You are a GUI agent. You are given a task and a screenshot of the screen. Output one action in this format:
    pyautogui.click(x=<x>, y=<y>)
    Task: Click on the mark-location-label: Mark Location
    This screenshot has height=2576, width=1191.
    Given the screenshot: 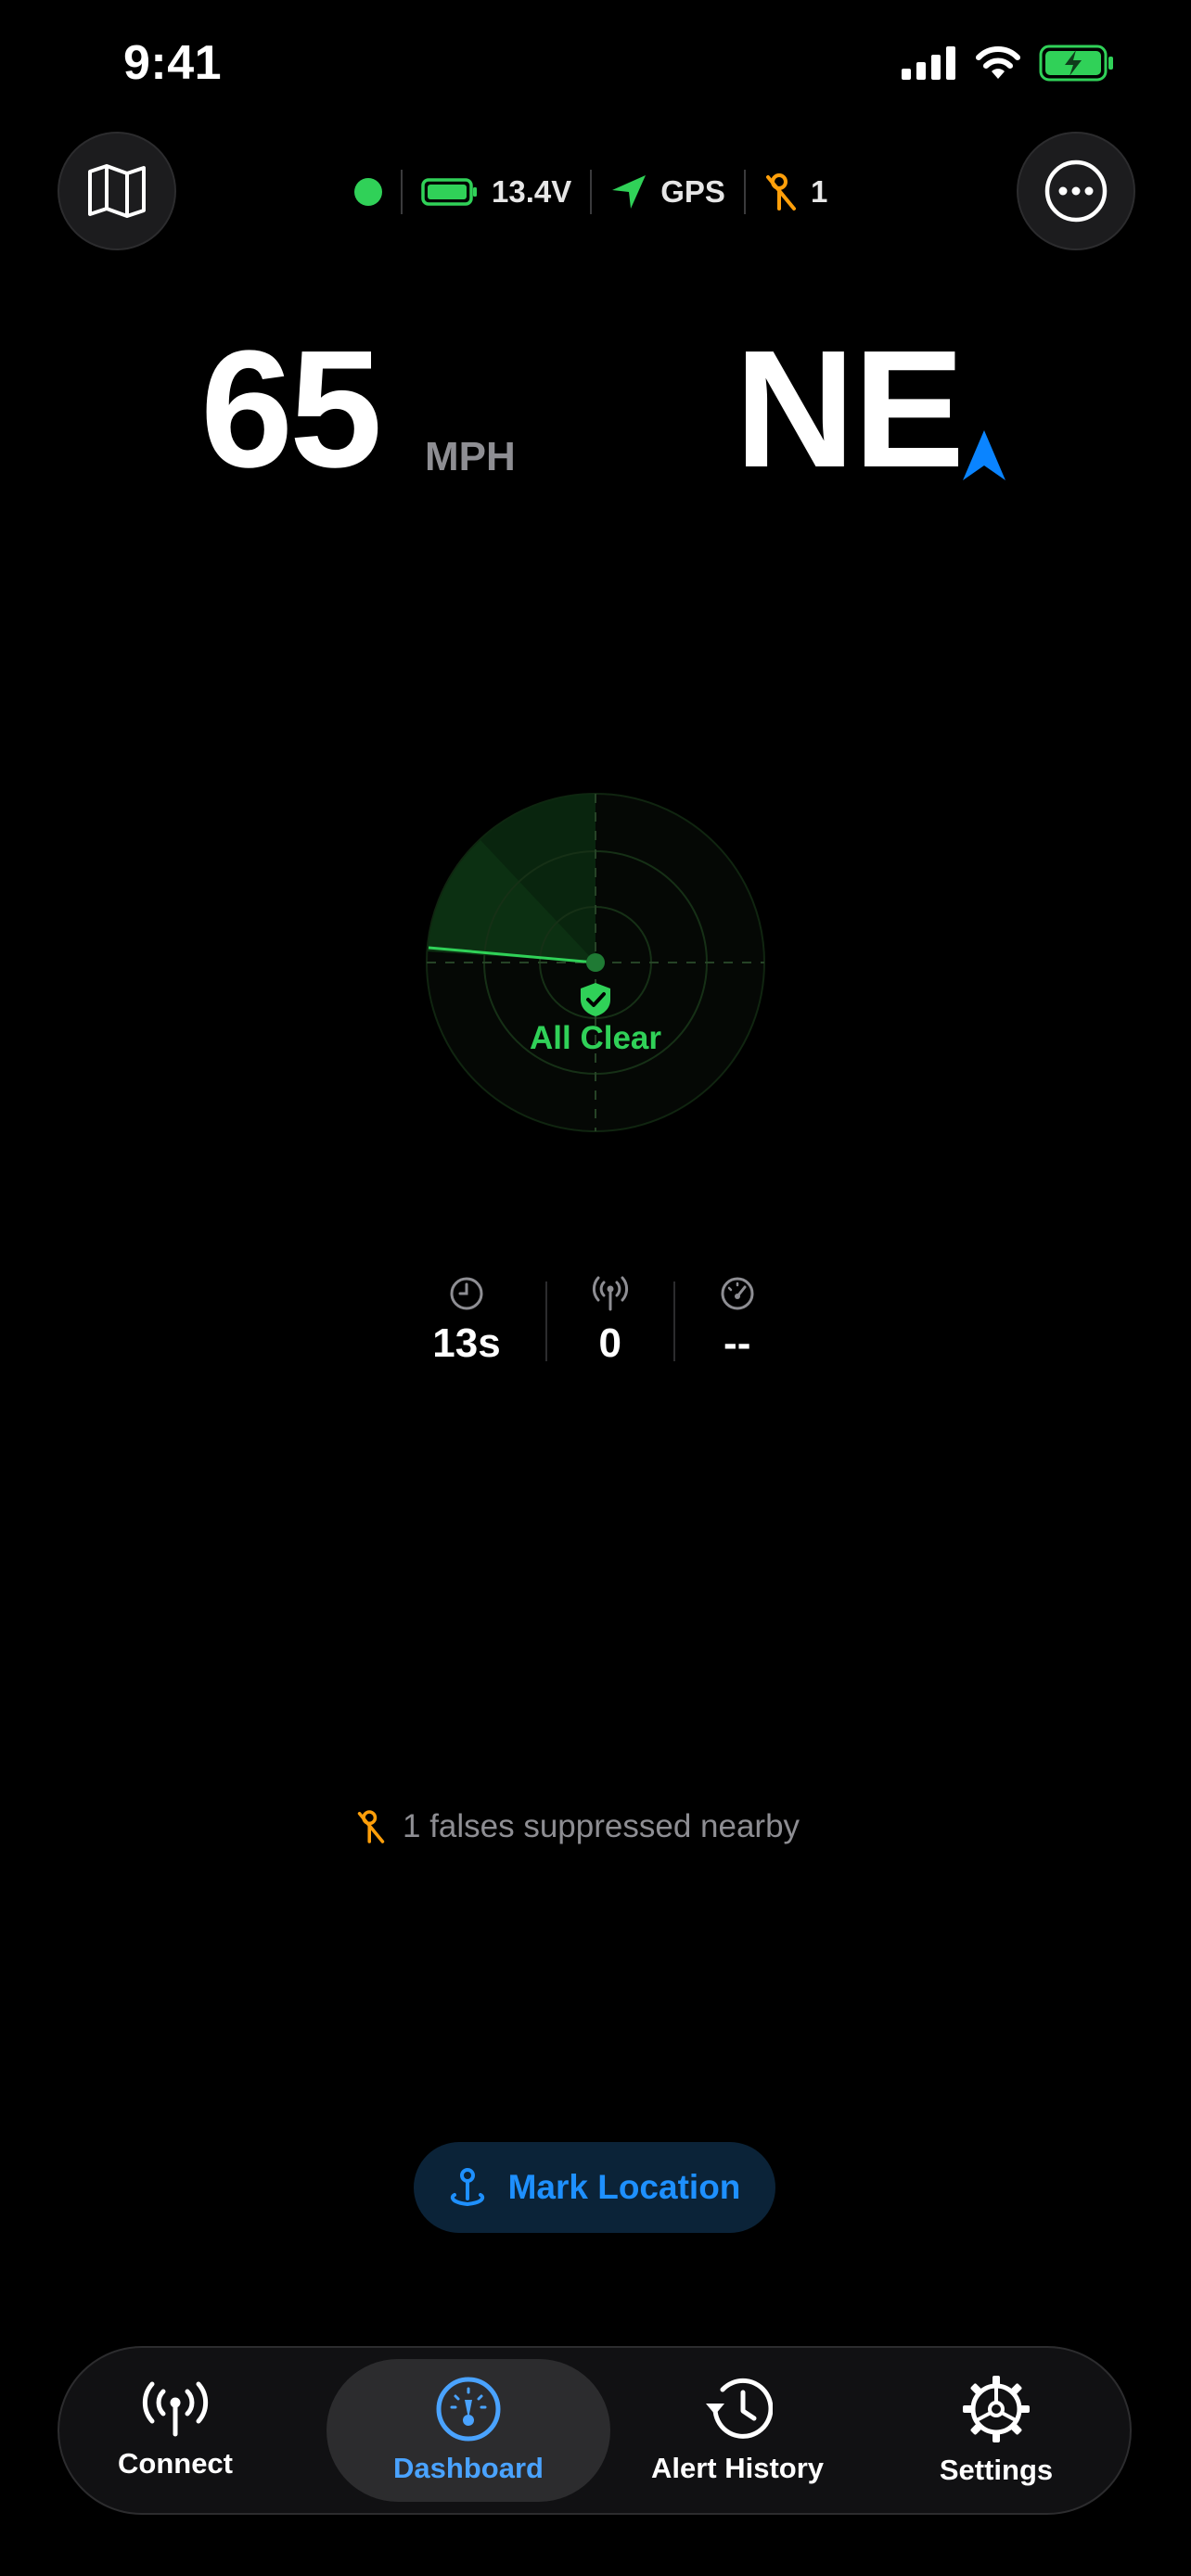 What is the action you would take?
    pyautogui.click(x=624, y=2187)
    